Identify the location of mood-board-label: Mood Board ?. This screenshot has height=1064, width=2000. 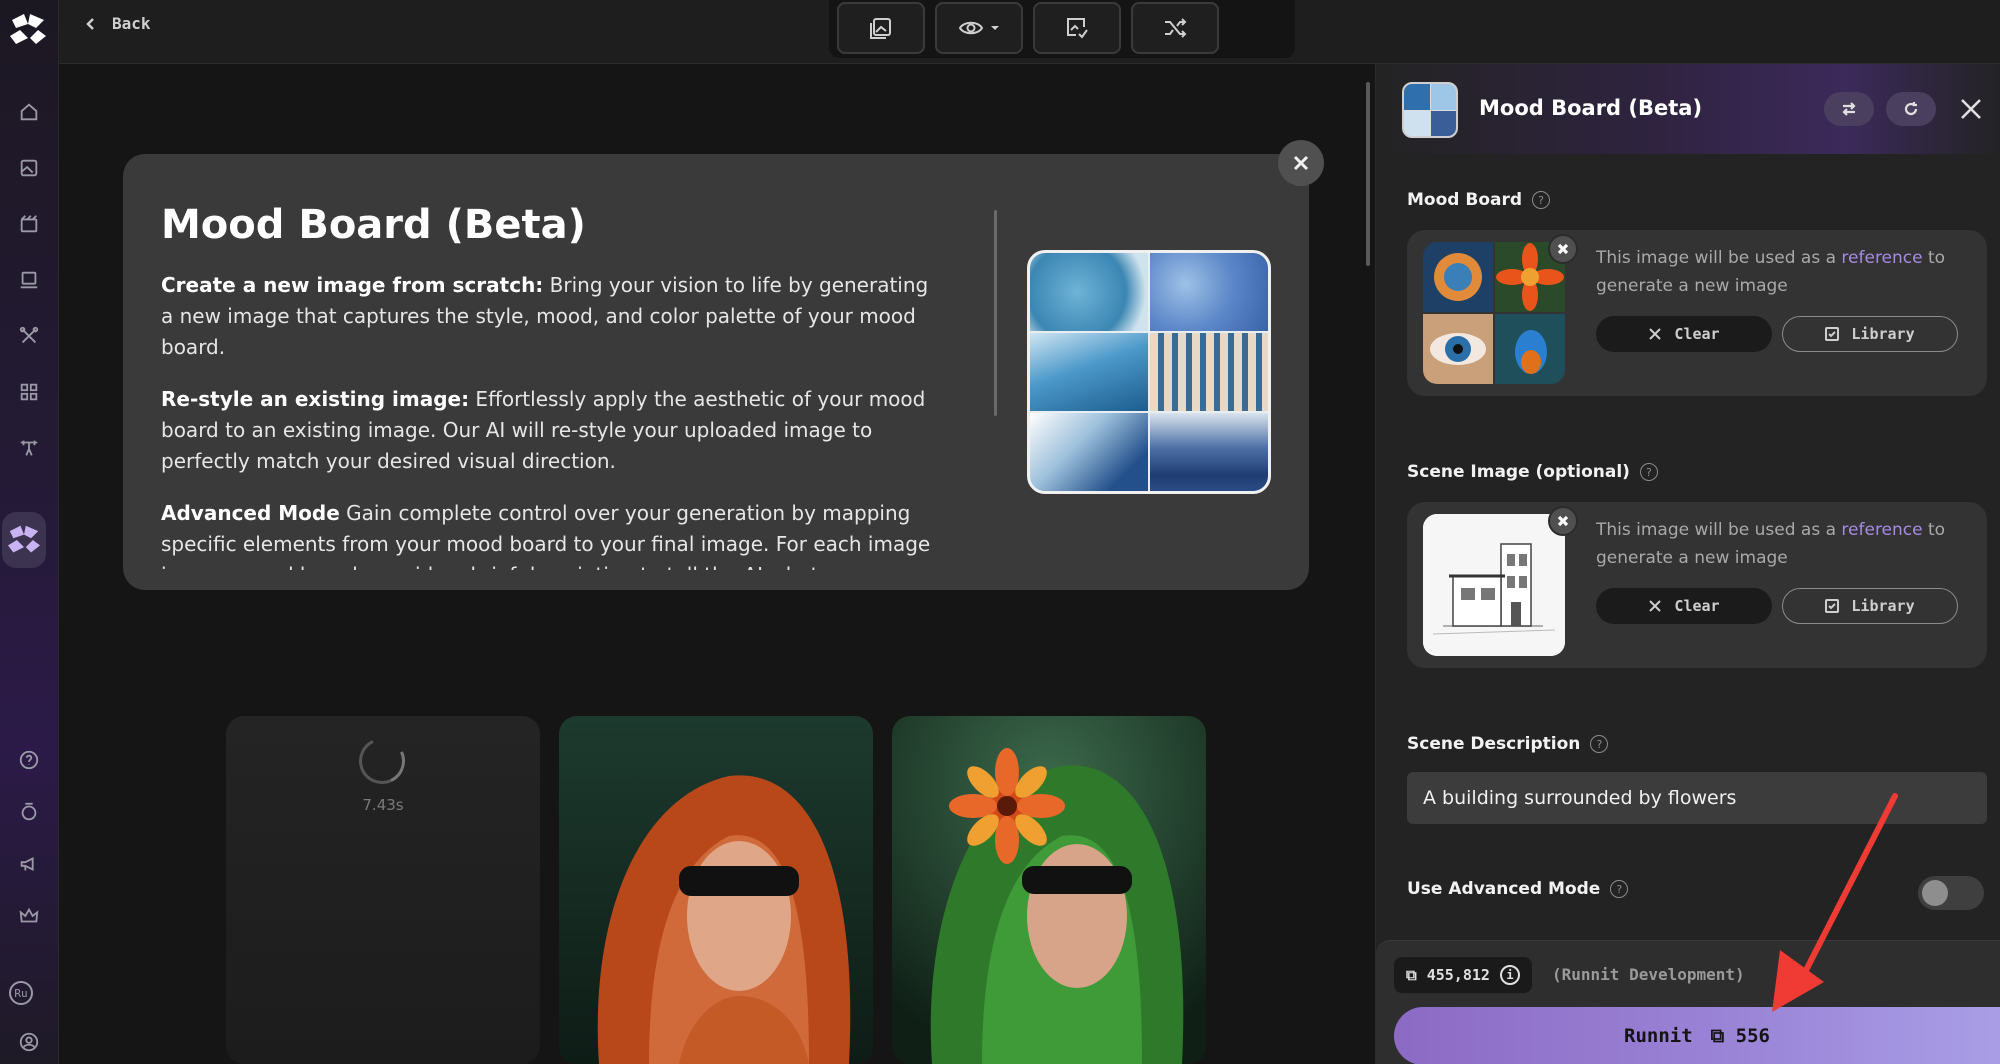
(1479, 200).